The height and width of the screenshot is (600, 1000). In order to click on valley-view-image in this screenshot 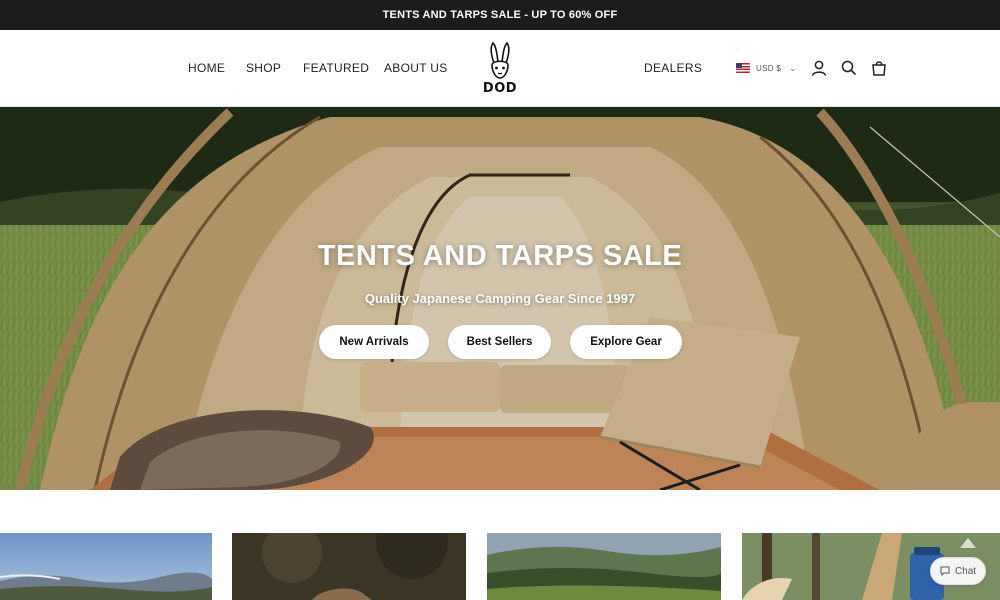, I will do `click(604, 566)`.